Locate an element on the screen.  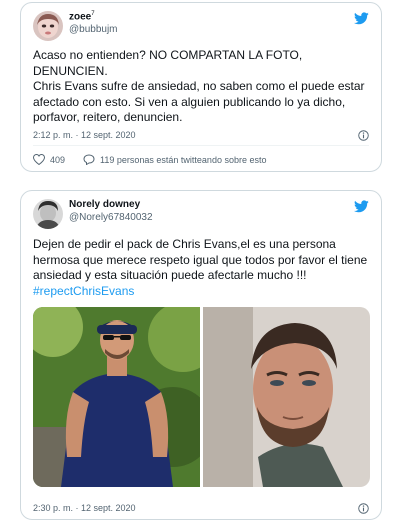
speech-bubble-icon is located at coordinates (89, 159).